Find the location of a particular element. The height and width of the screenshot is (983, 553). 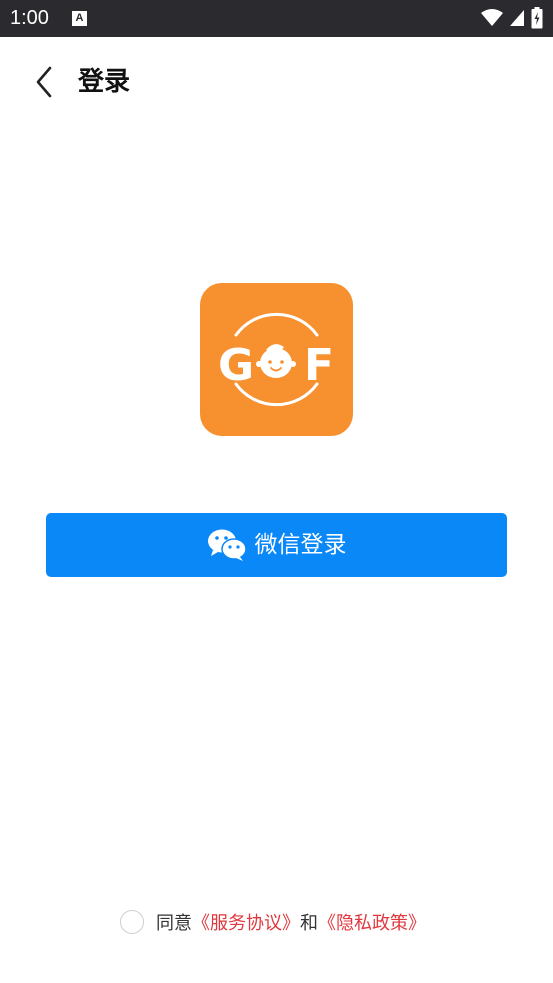

chevron-left-icon is located at coordinates (44, 82).